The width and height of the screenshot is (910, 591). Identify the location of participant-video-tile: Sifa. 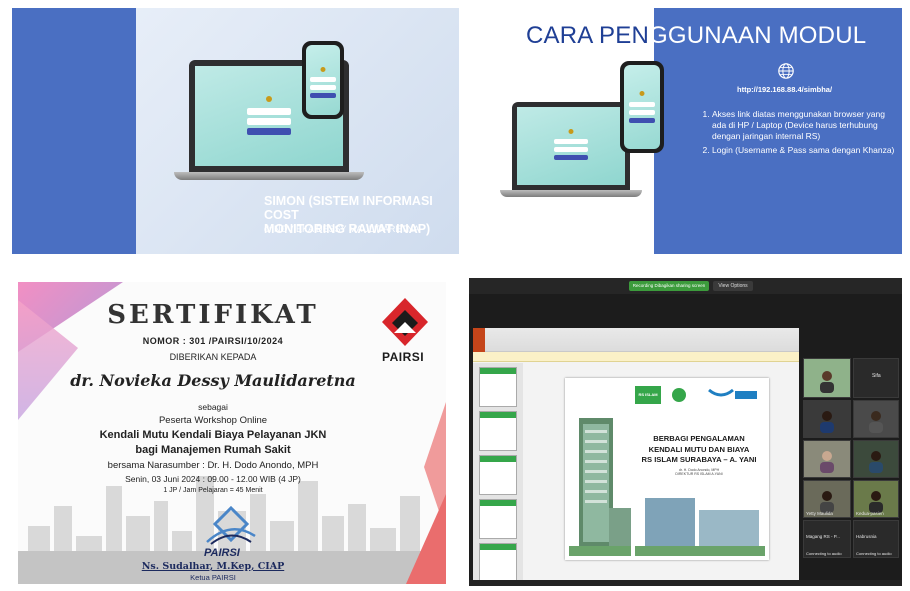
(876, 378).